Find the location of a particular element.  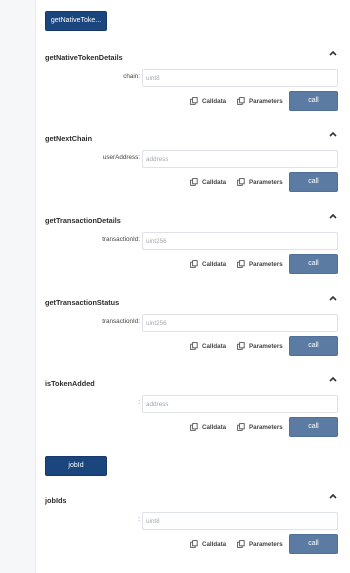

param-row: userAddress: is located at coordinates (191, 159).